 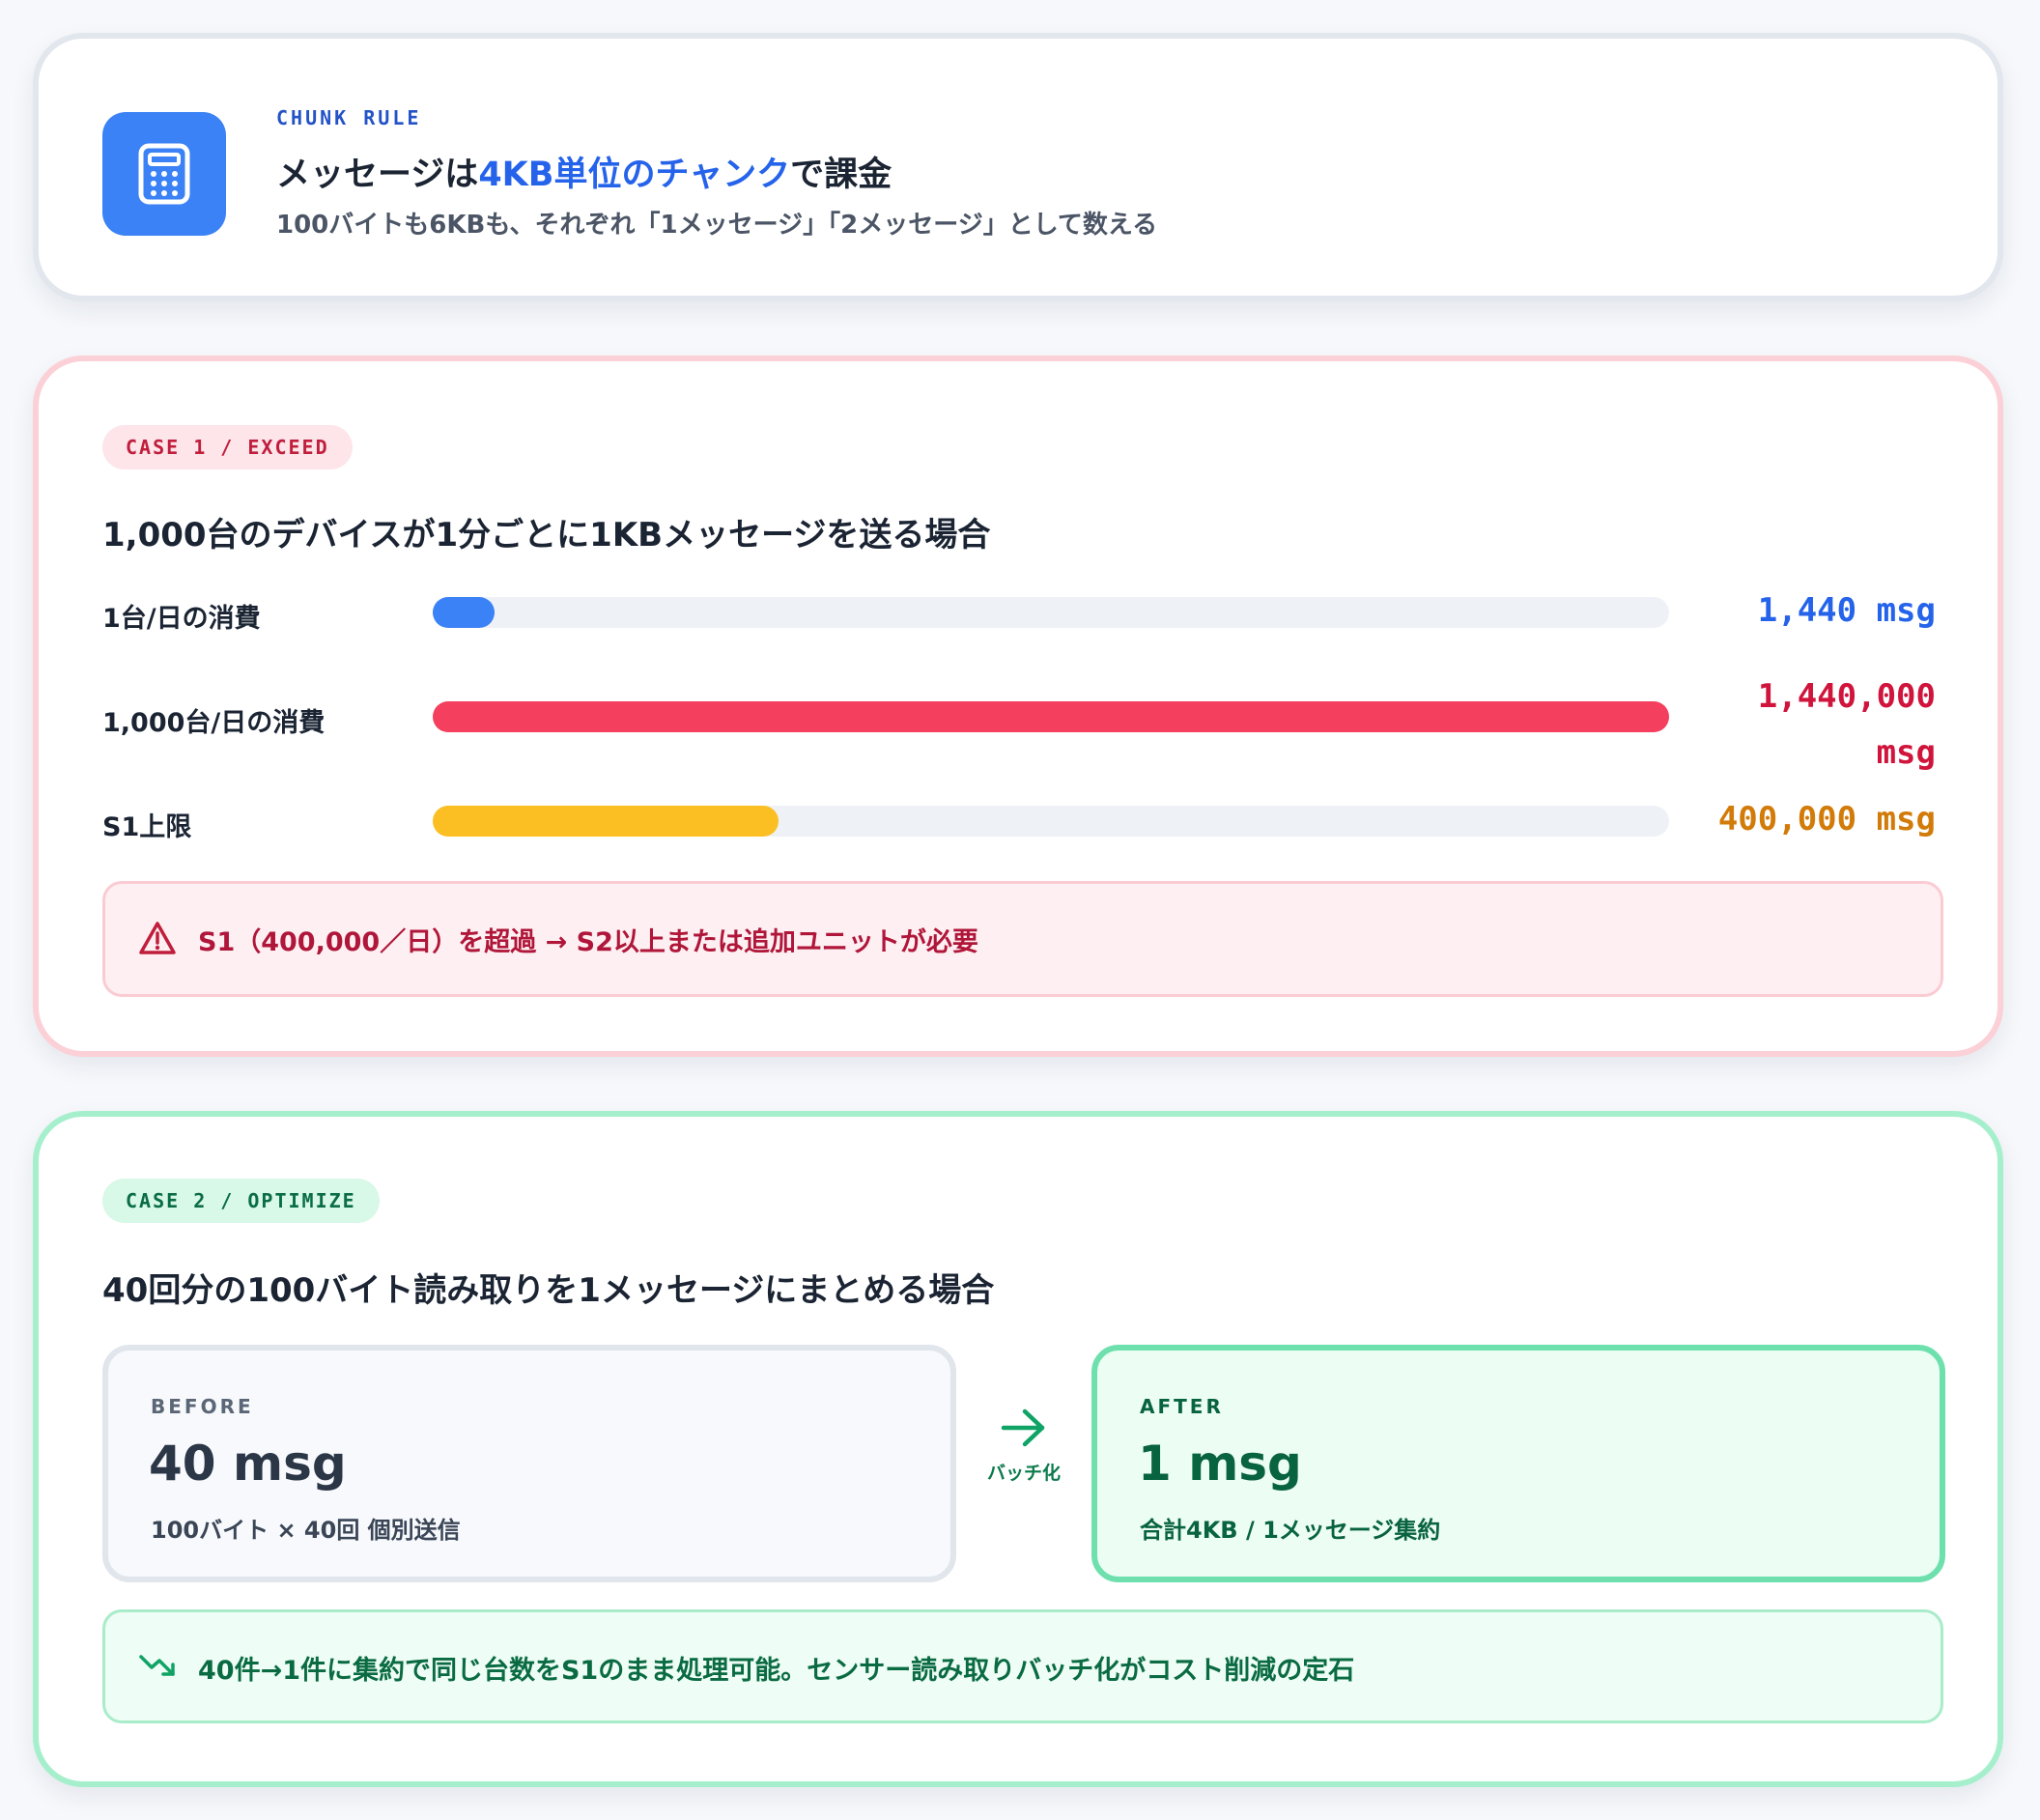 I want to click on bar-track-total, so click(x=1051, y=717).